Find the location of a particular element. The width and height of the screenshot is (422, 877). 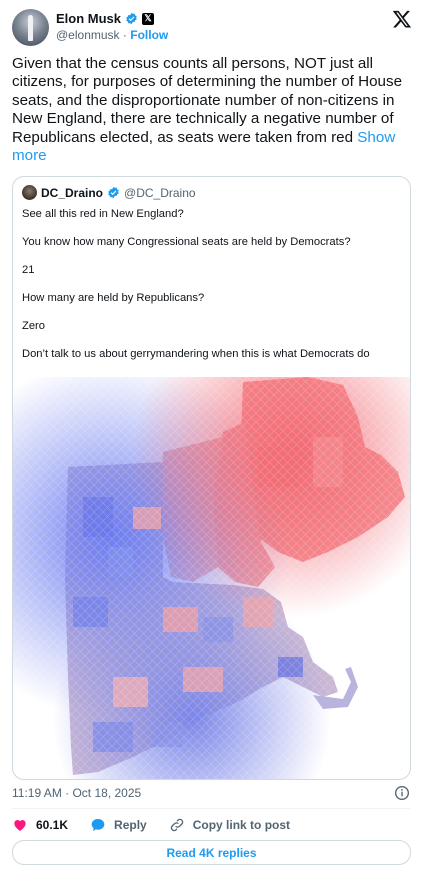

like-button: 60.1K is located at coordinates (40, 825).